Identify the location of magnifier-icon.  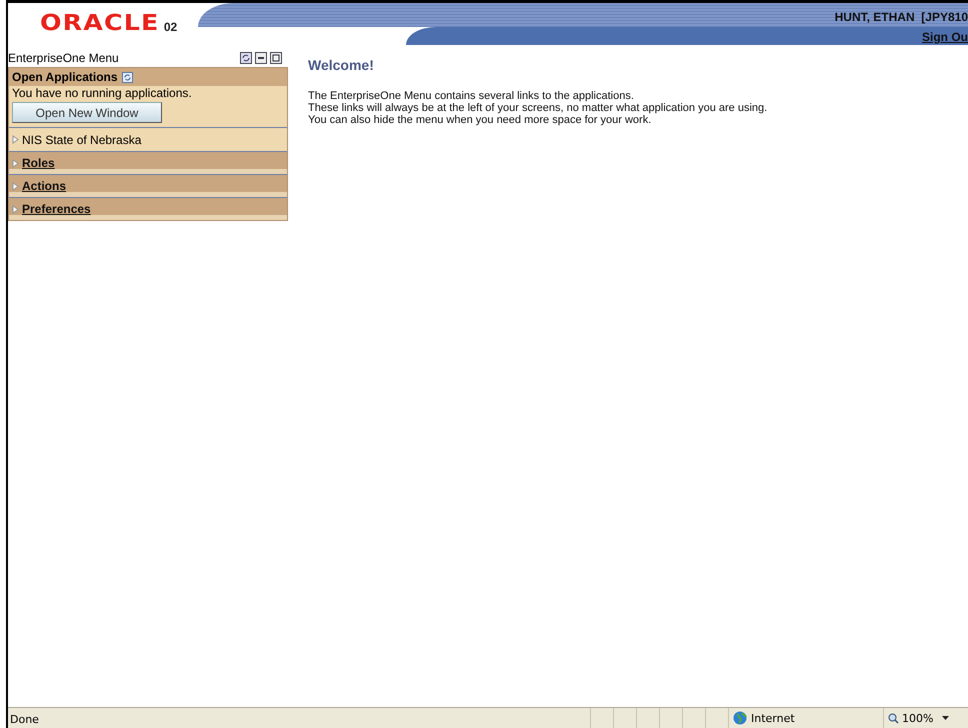
(893, 718).